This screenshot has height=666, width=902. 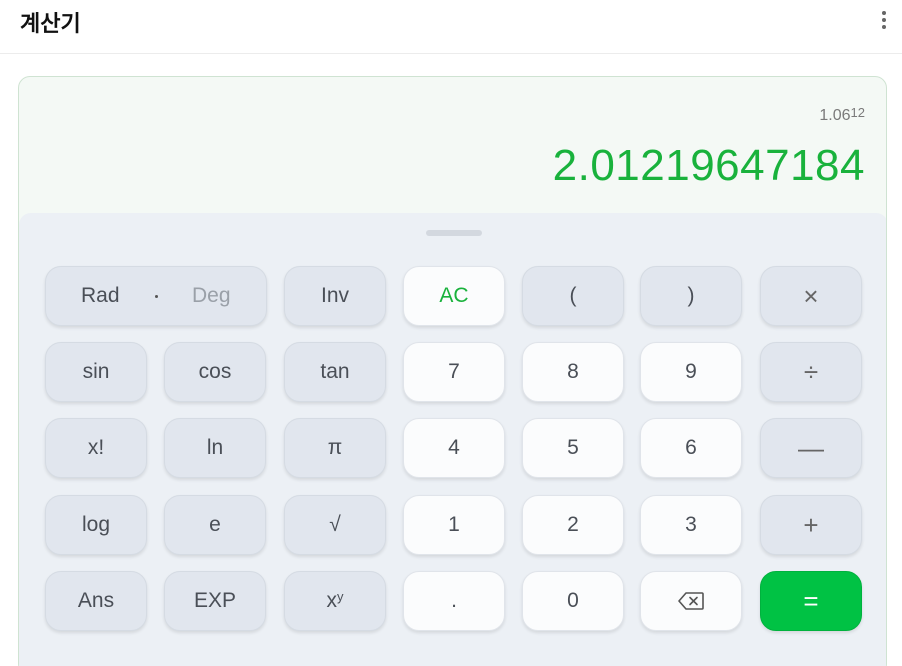 What do you see at coordinates (335, 448) in the screenshot?
I see `pi-button: π` at bounding box center [335, 448].